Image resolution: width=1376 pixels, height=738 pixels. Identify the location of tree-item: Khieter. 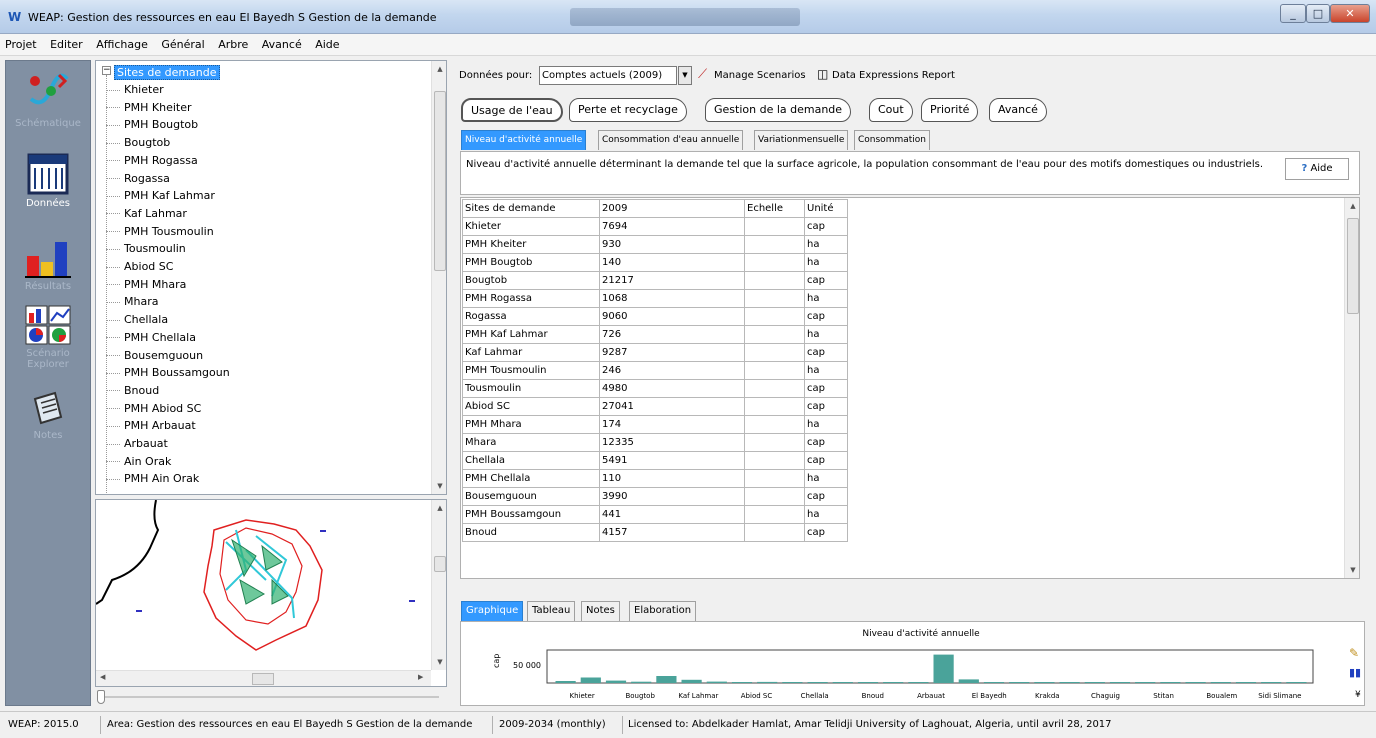
(135, 90).